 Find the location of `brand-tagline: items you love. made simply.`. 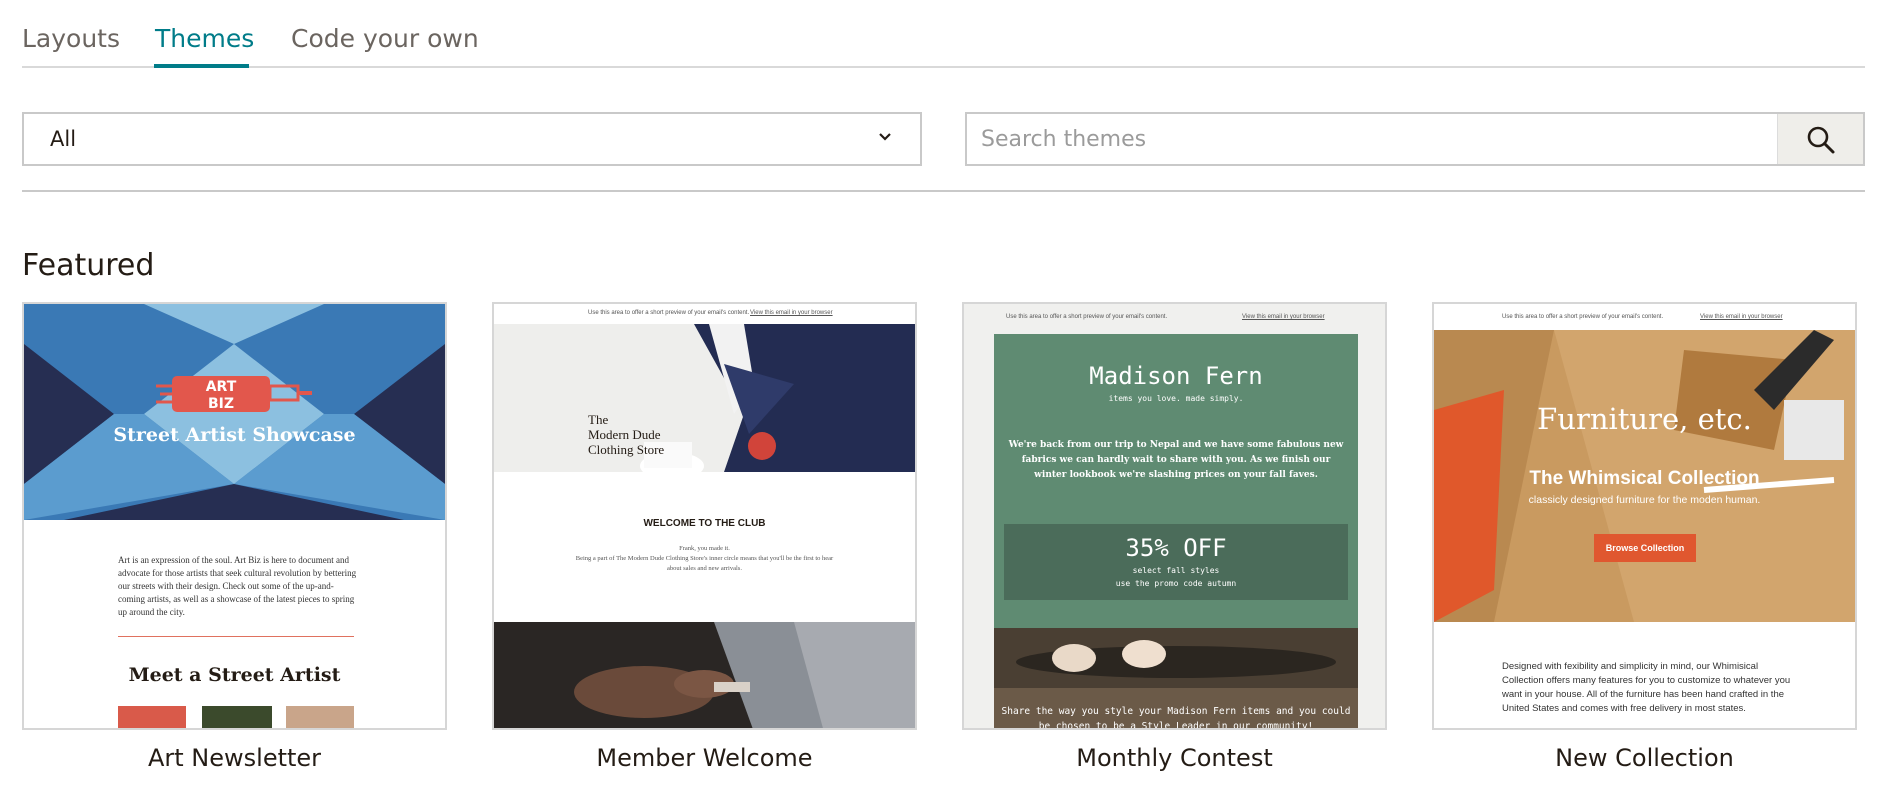

brand-tagline: items you love. made simply. is located at coordinates (1176, 398).